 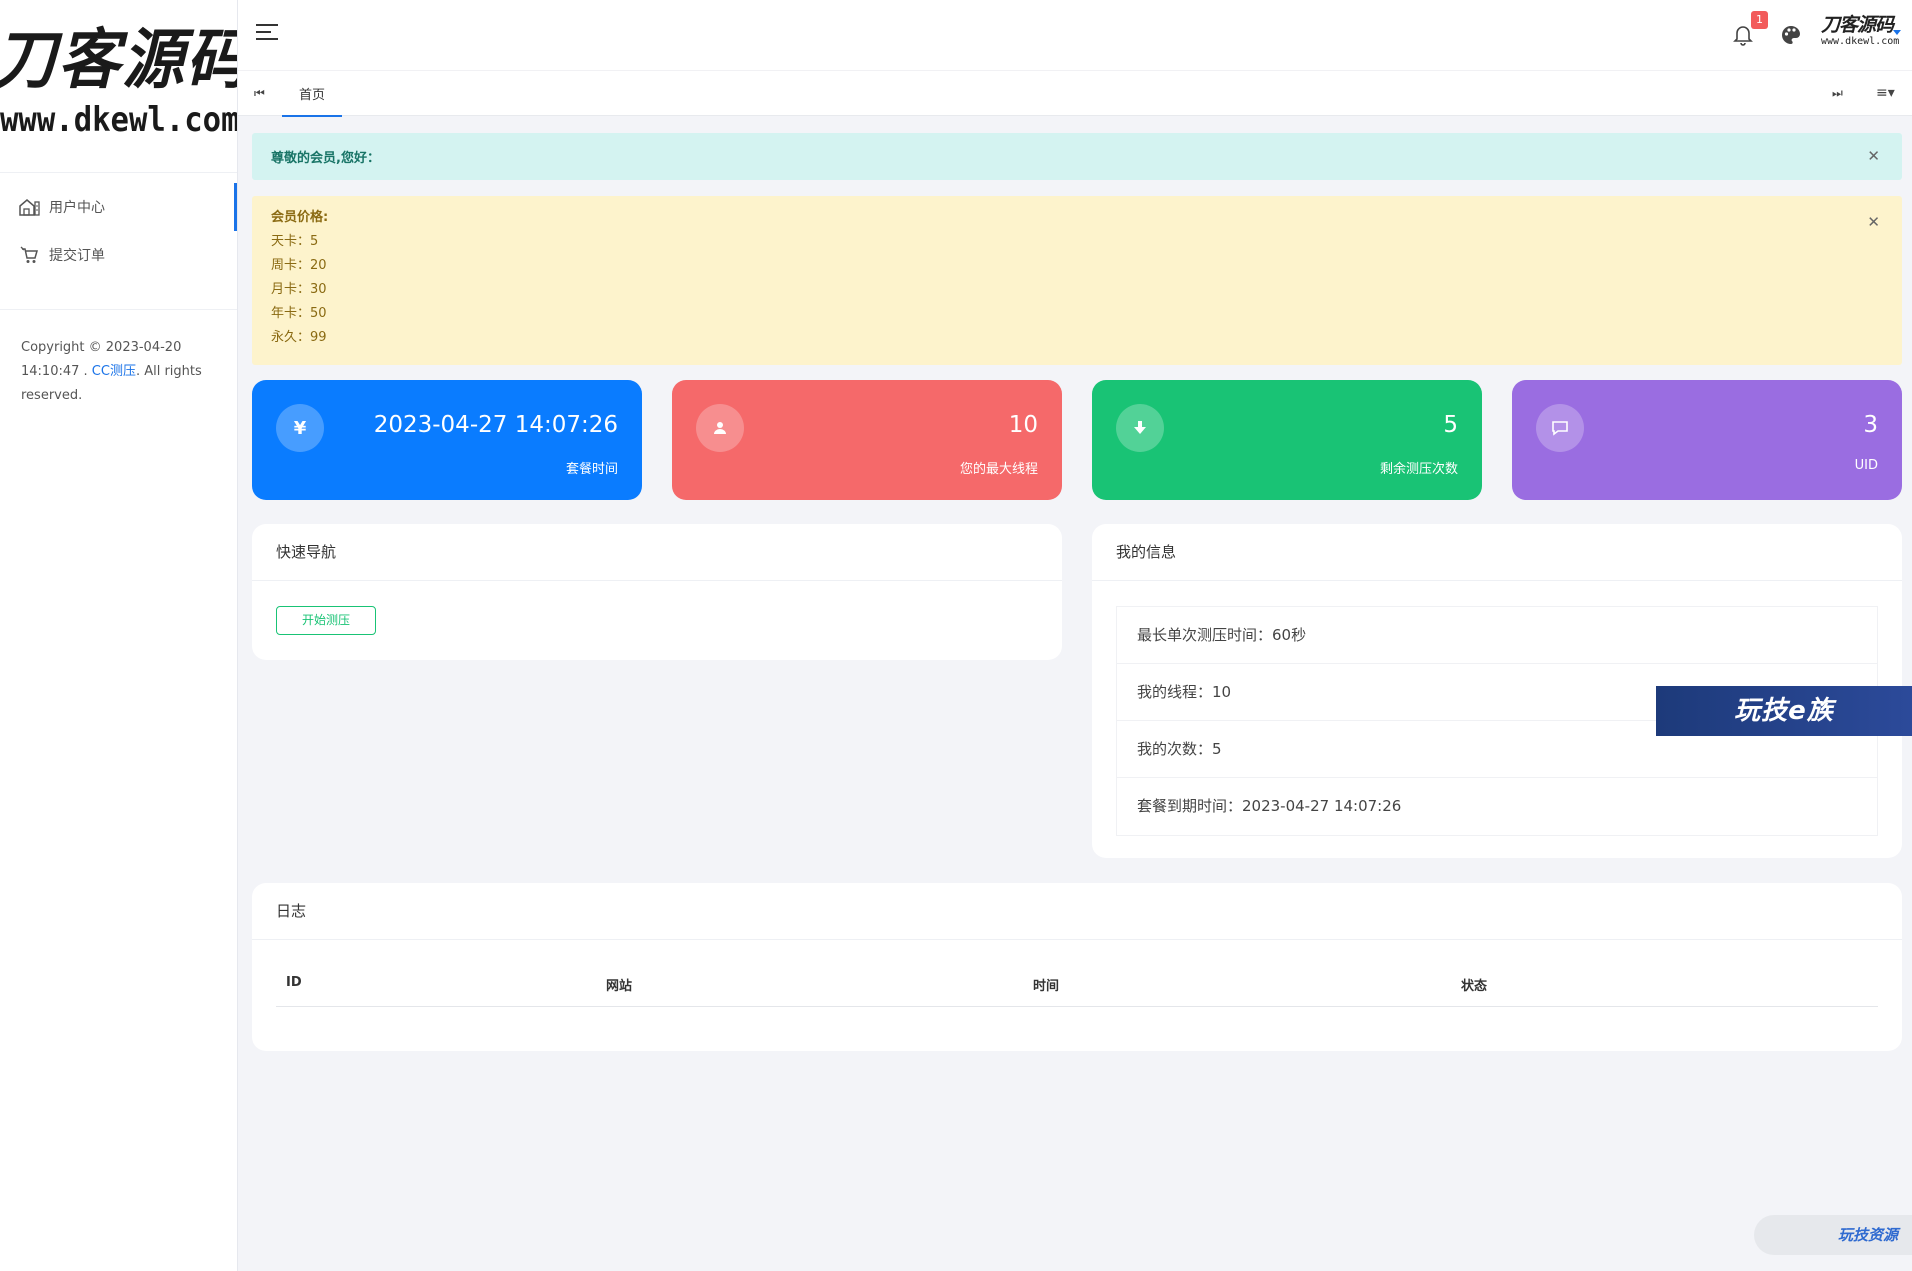 I want to click on sidebar-item-label: 提交订单, so click(x=77, y=256).